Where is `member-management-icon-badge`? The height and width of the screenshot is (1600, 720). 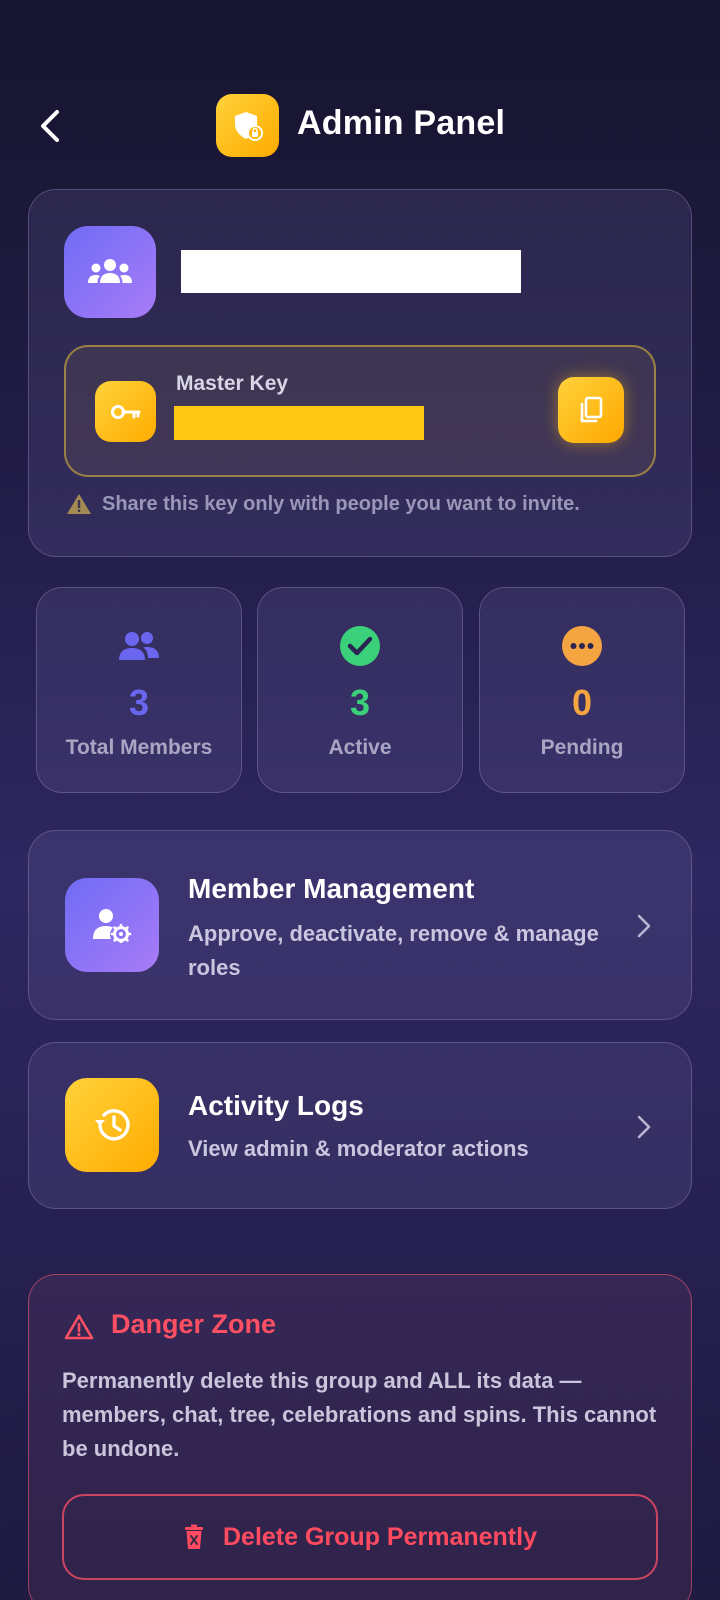
member-management-icon-badge is located at coordinates (112, 925).